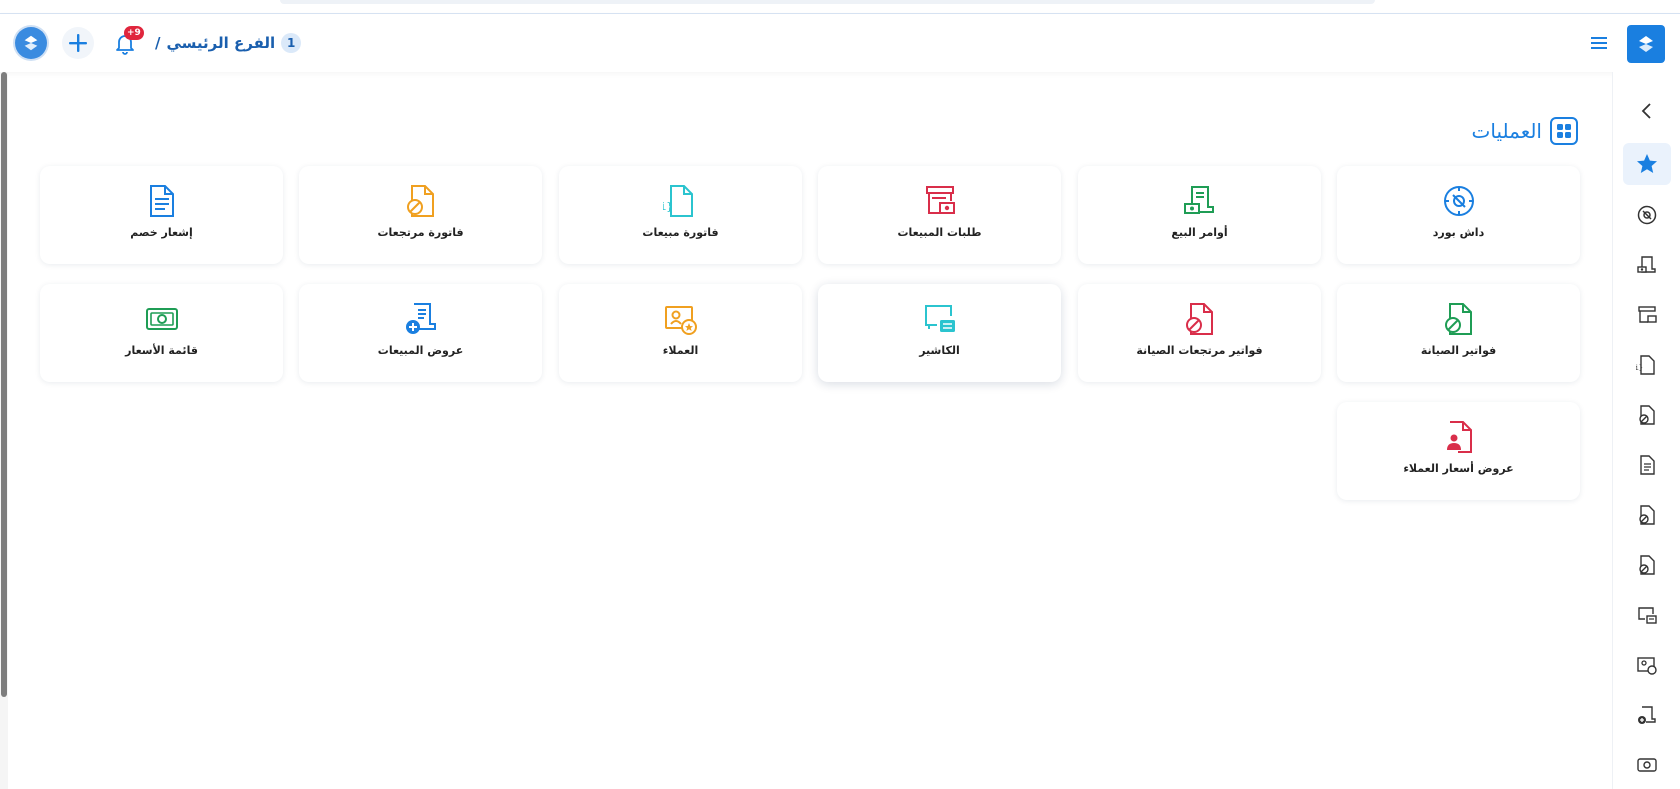  I want to click on chevron-left-icon, so click(1646, 111).